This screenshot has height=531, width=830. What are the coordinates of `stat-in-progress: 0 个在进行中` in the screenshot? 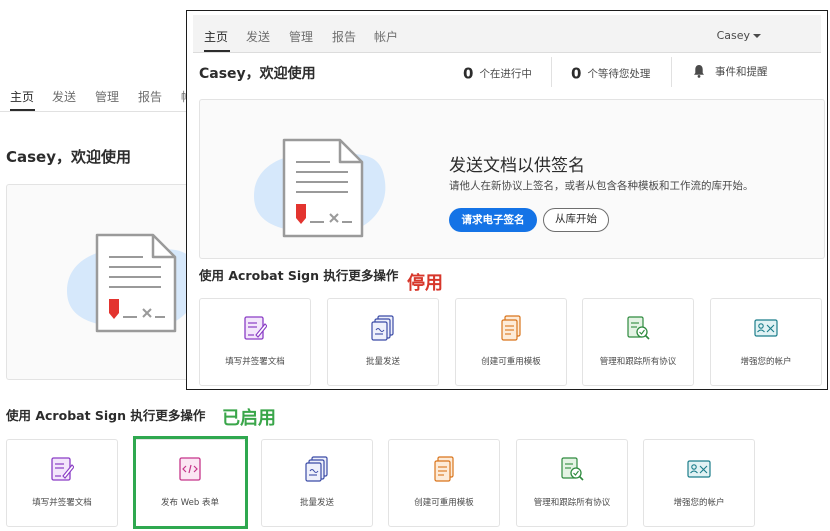 It's located at (497, 73).